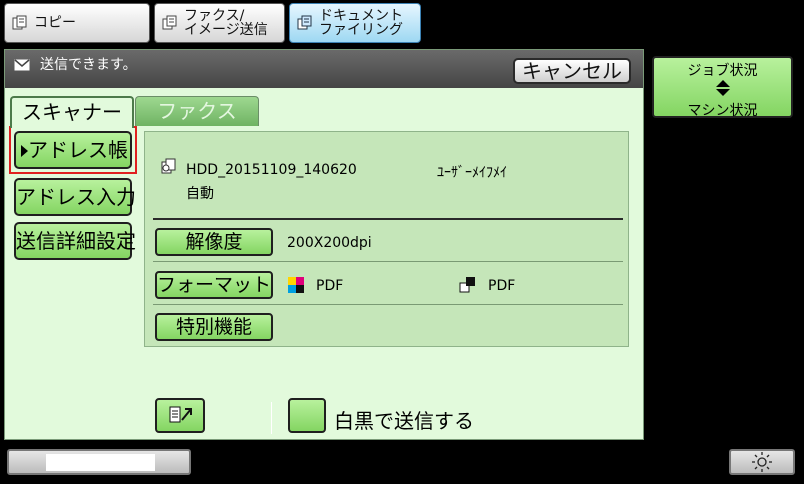  I want to click on program-register-icon, so click(180, 414).